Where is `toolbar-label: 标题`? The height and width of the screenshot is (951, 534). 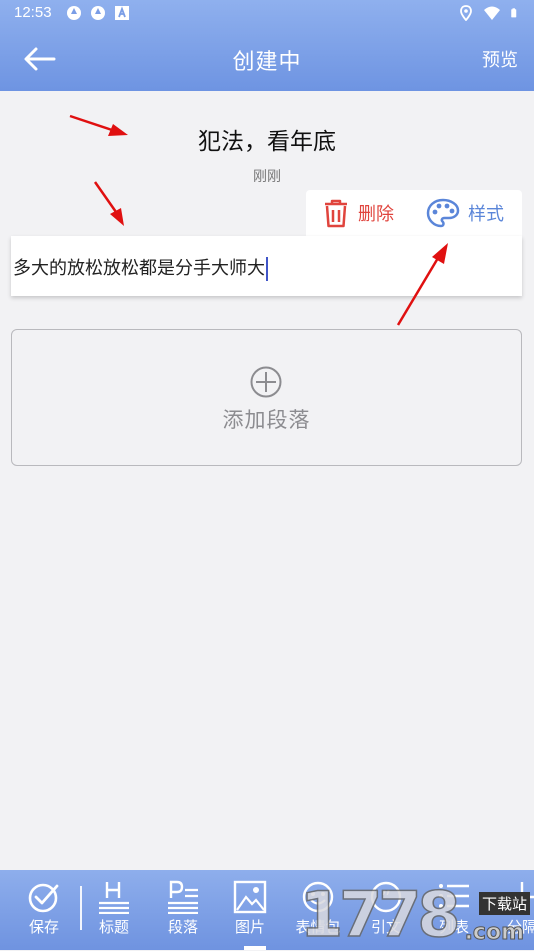
toolbar-label: 标题 is located at coordinates (113, 927).